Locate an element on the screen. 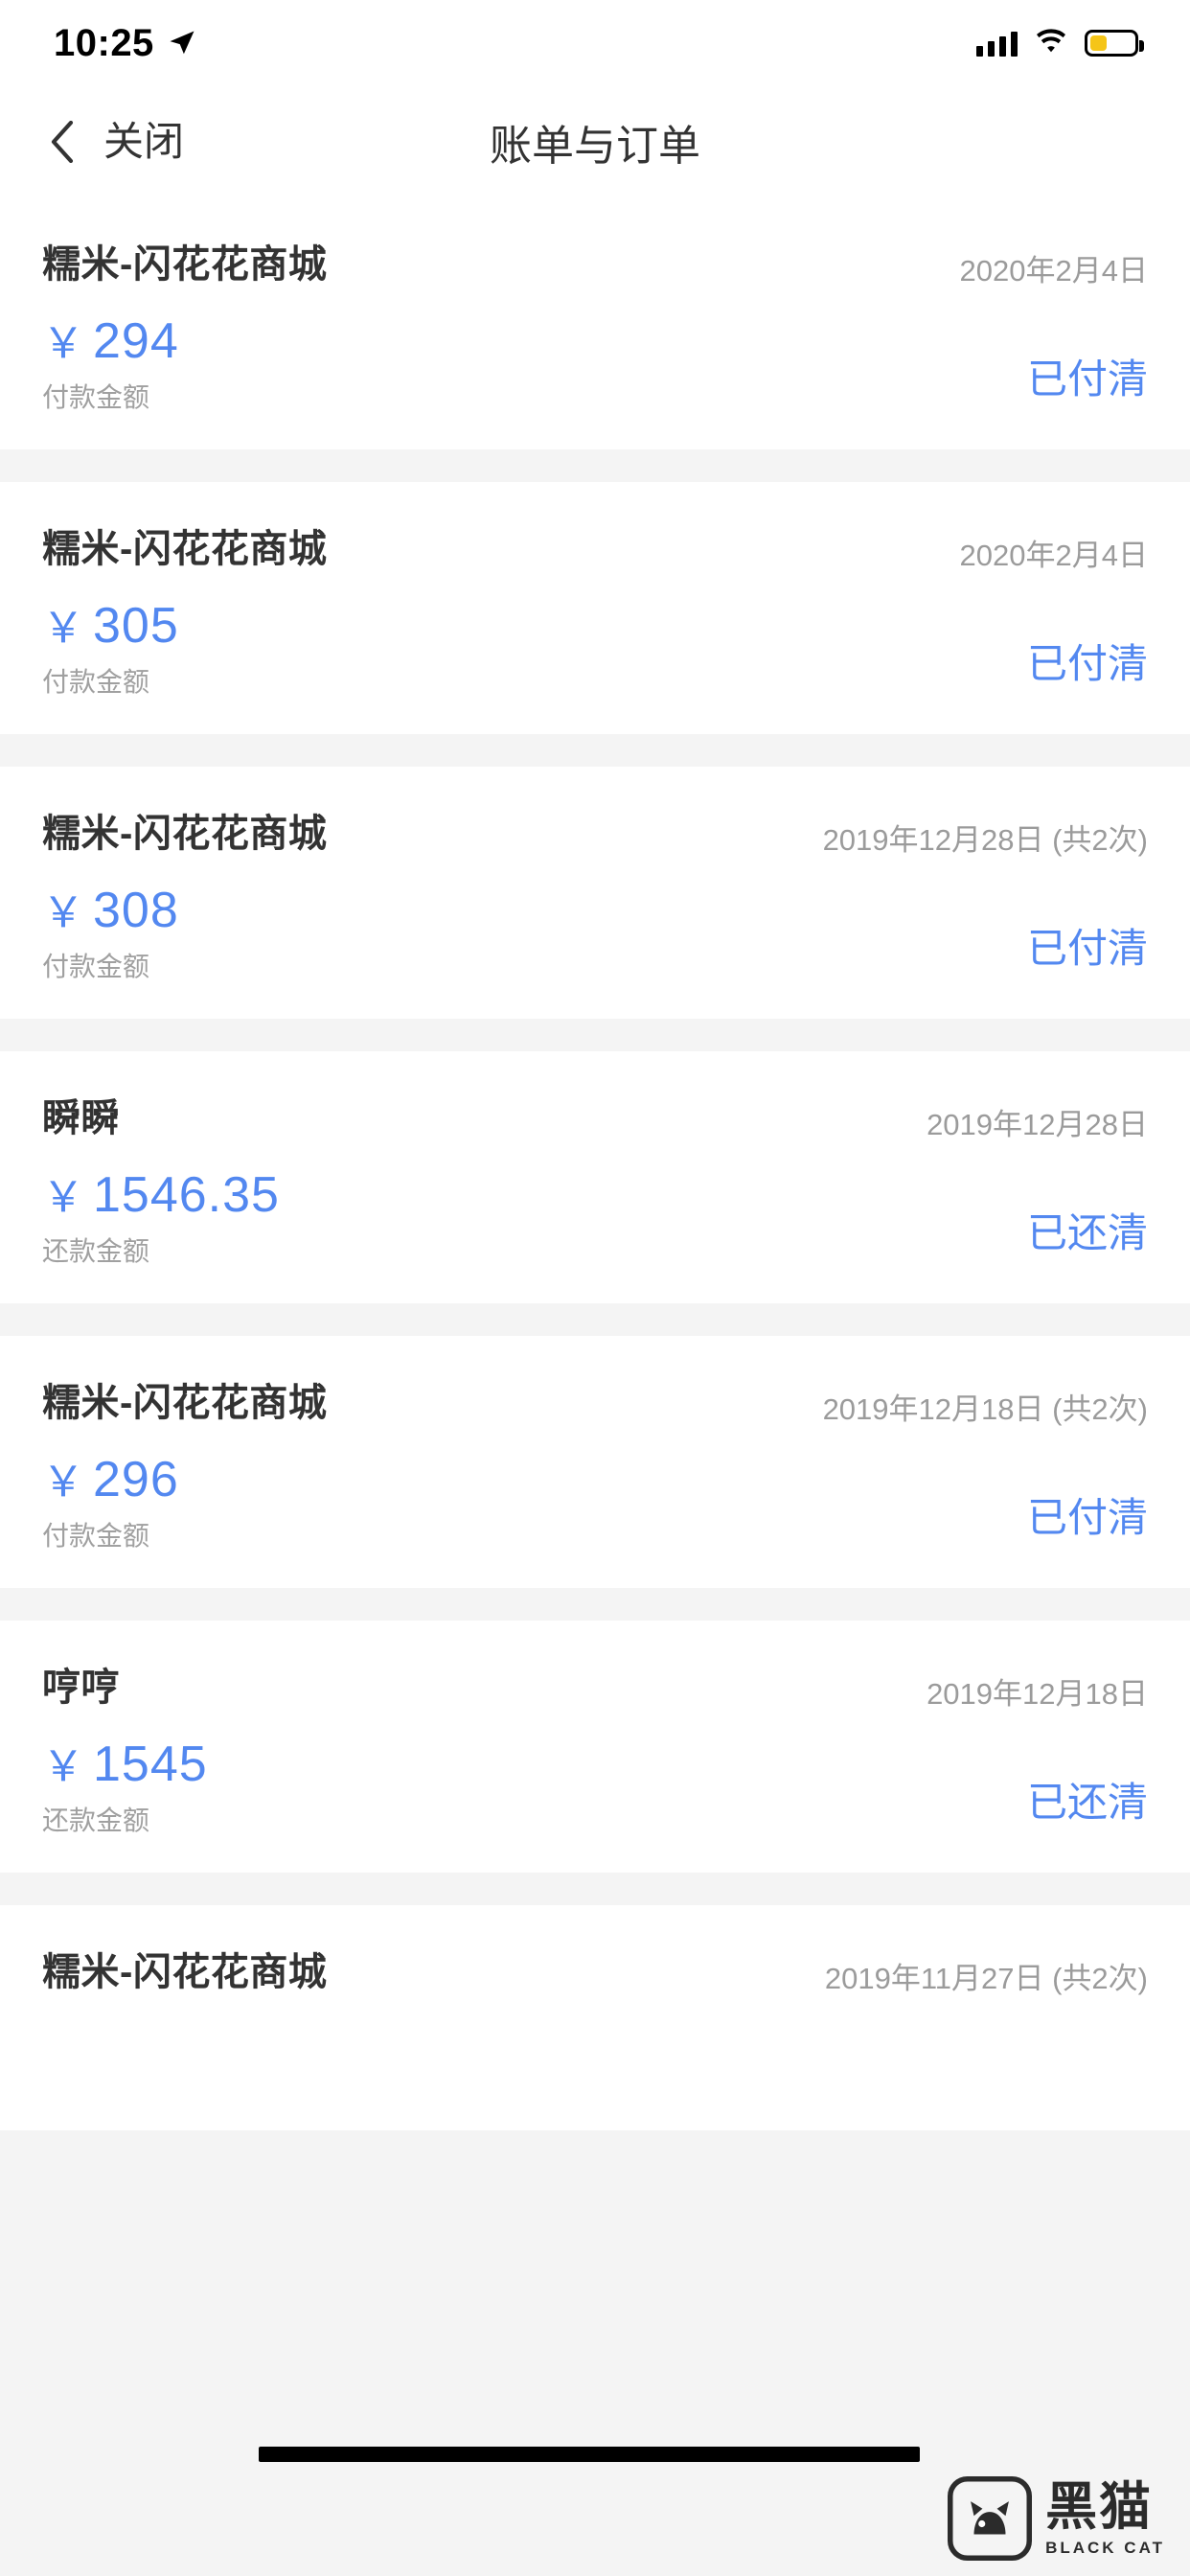 The width and height of the screenshot is (1190, 2576). status-bar-right is located at coordinates (1060, 43).